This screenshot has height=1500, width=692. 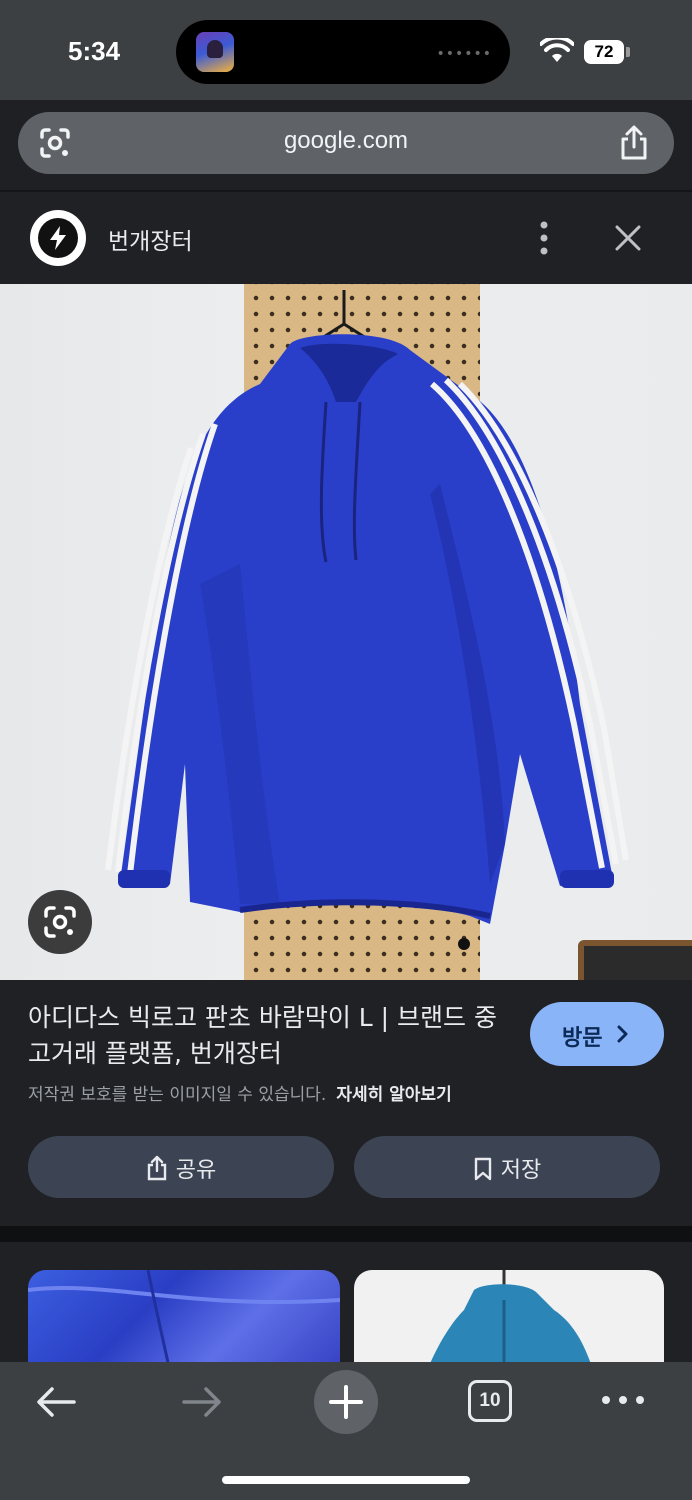 I want to click on teal-jacket-on-hanger, so click(x=510, y=1316).